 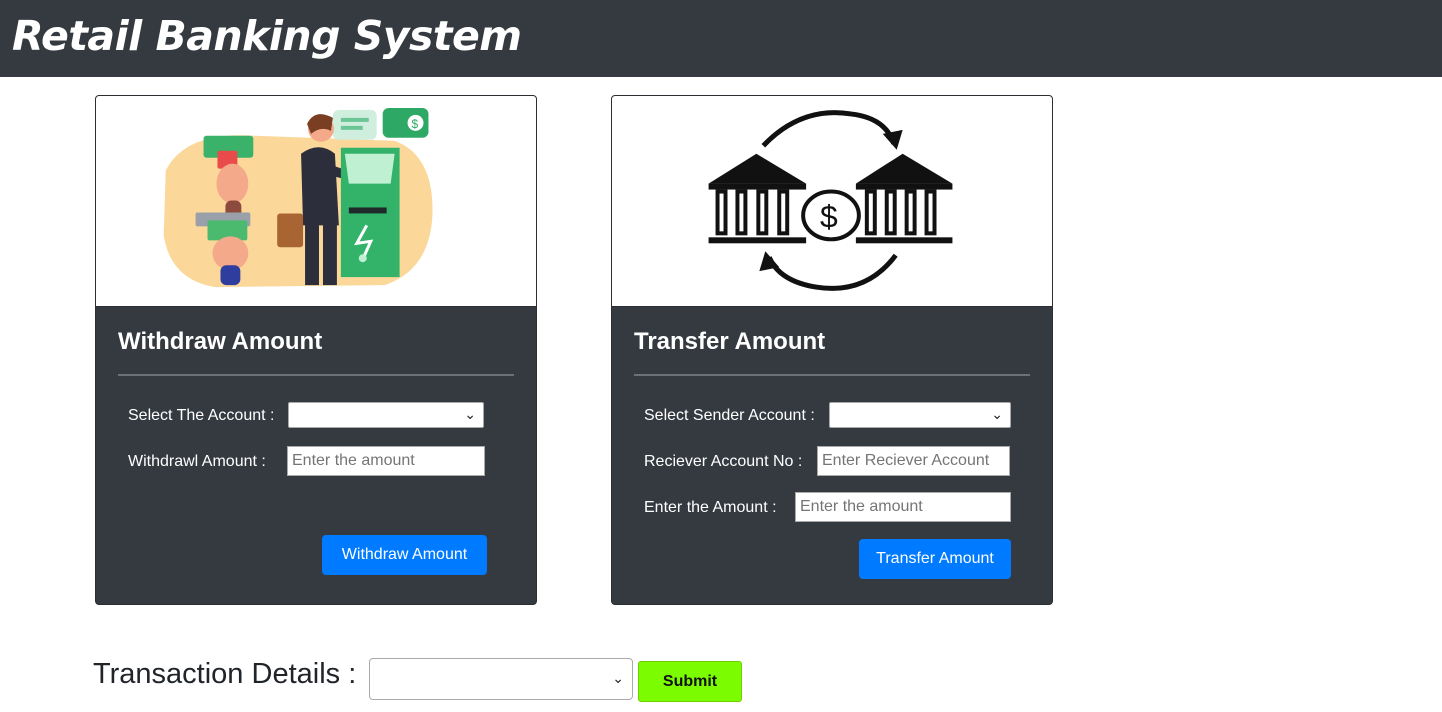 What do you see at coordinates (316, 201) in the screenshot?
I see `atm-withdrawal-illustration: $` at bounding box center [316, 201].